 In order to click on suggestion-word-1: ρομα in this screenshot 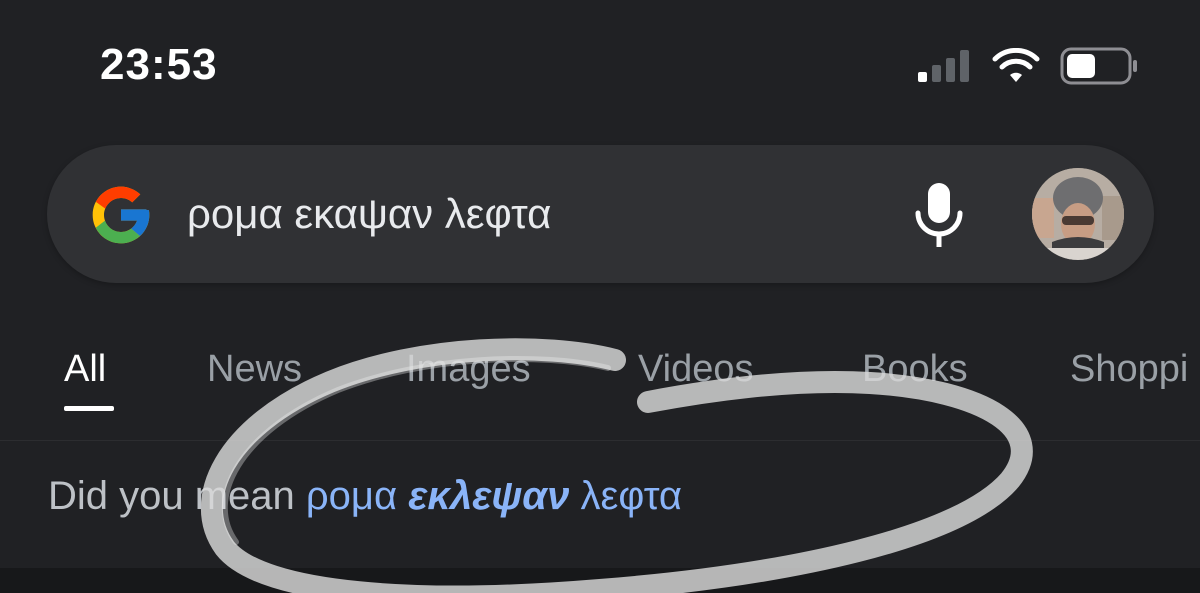, I will do `click(351, 496)`.